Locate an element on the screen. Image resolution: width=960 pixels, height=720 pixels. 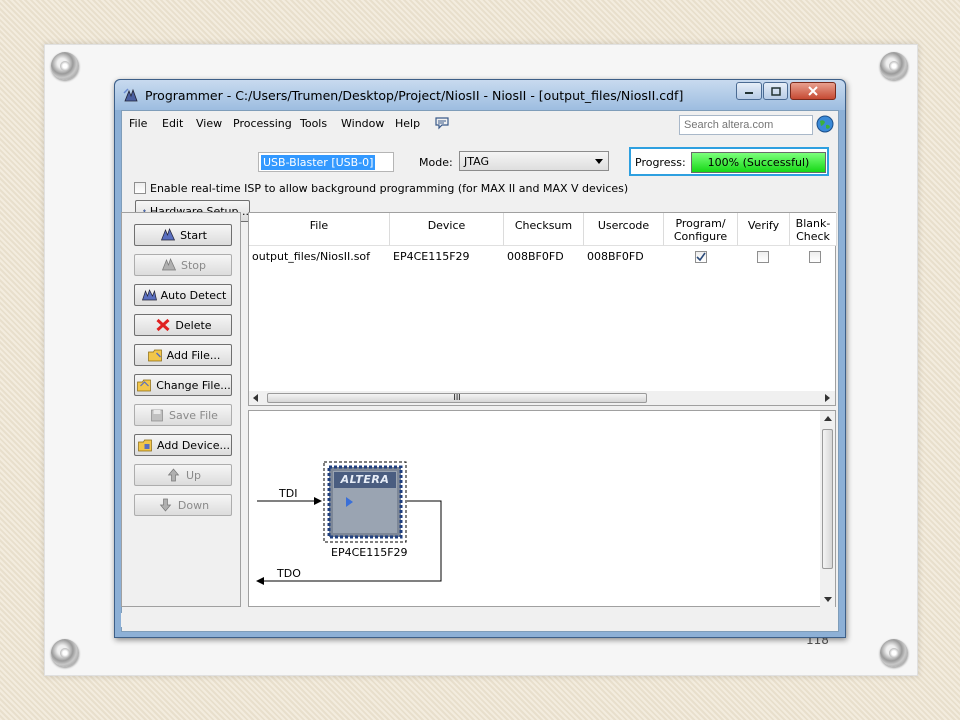
screw-top-right-icon is located at coordinates (894, 66).